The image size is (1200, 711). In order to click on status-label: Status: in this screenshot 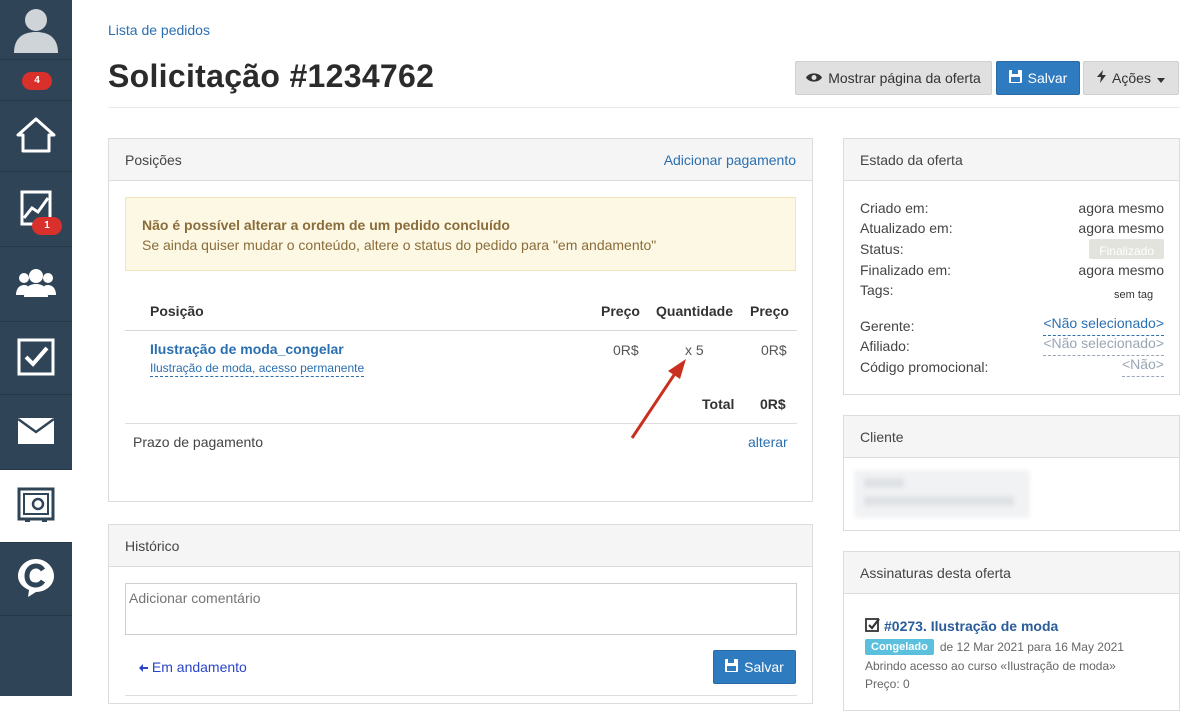, I will do `click(882, 249)`.